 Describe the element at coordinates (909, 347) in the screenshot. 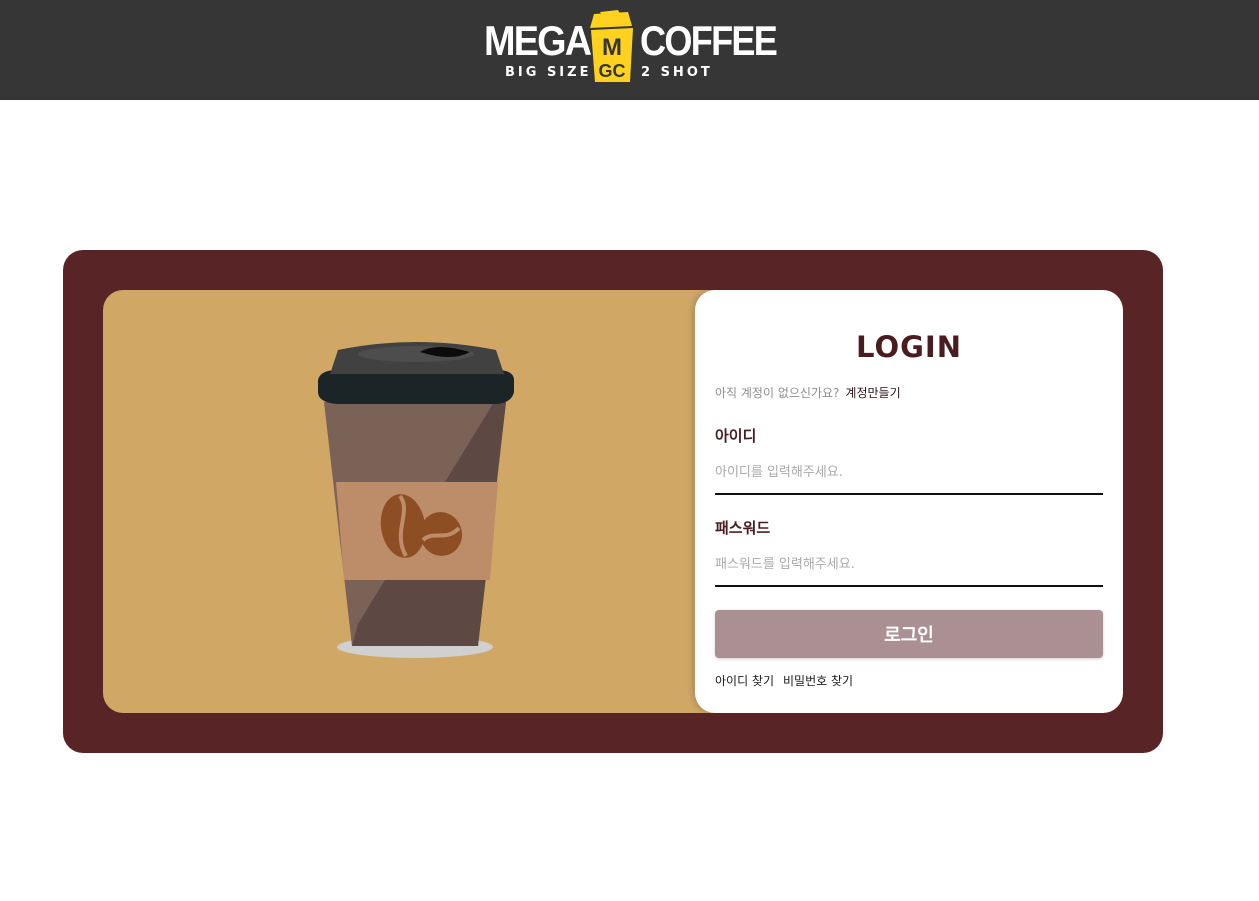

I see `login-title: LOGIN` at that location.